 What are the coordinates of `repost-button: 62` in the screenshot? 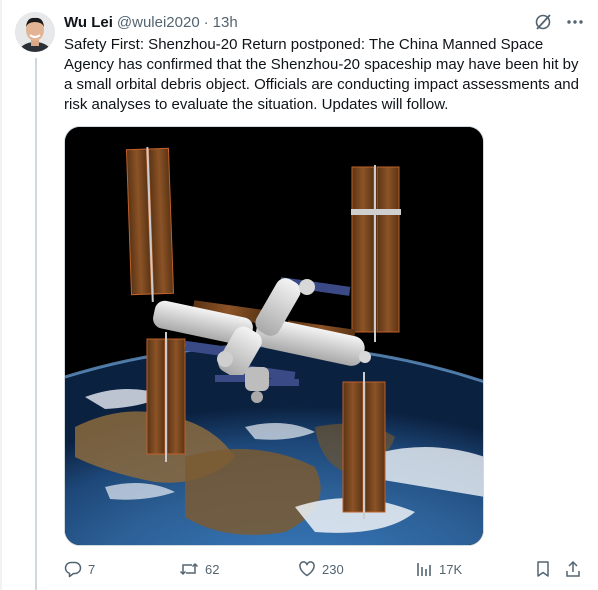 It's located at (199, 569).